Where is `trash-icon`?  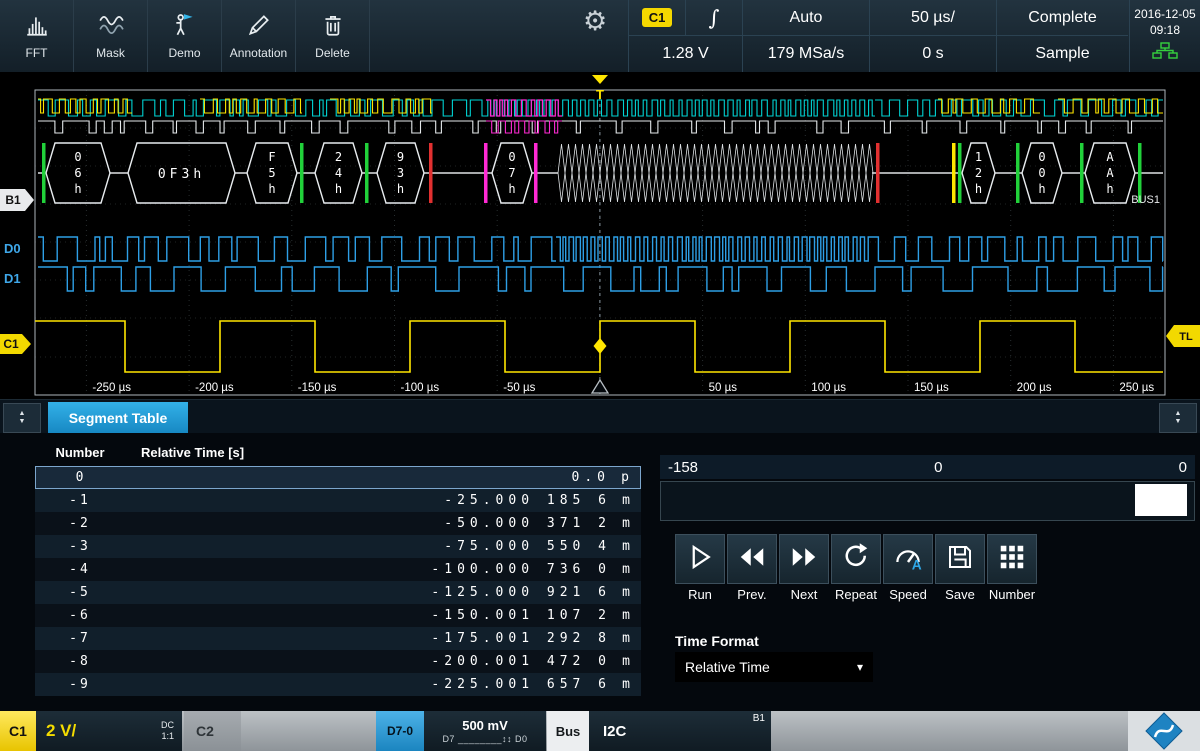
trash-icon is located at coordinates (333, 26).